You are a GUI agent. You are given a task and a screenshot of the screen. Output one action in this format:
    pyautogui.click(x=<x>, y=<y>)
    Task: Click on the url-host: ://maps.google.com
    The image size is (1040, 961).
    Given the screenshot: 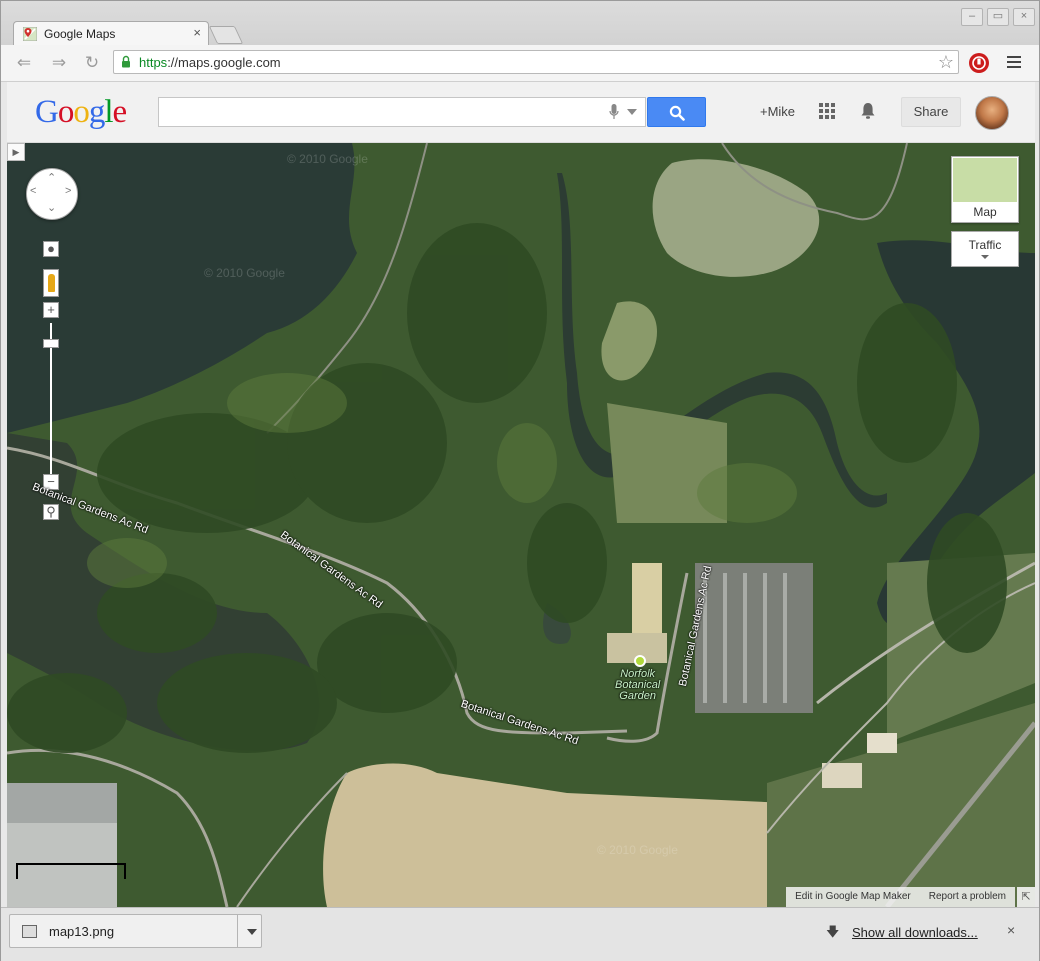 What is the action you would take?
    pyautogui.click(x=224, y=62)
    